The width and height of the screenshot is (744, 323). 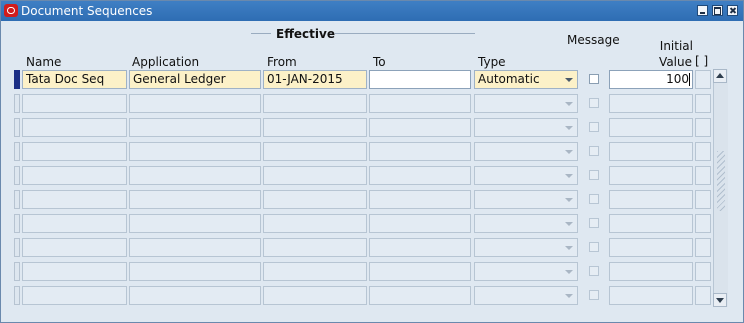 I want to click on type-dropdown: Automatic, so click(x=526, y=79).